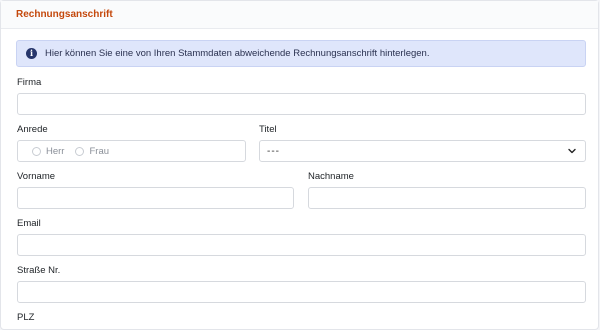 Image resolution: width=600 pixels, height=330 pixels. Describe the element at coordinates (55, 151) in the screenshot. I see `radio-herr-label: Herr` at that location.